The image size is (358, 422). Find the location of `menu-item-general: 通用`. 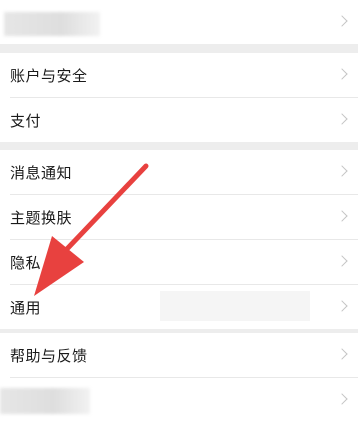

menu-item-general: 通用 is located at coordinates (179, 307).